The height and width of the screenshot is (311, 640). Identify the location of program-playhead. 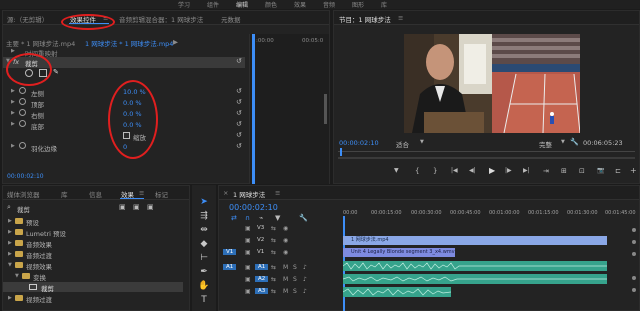
(341, 152).